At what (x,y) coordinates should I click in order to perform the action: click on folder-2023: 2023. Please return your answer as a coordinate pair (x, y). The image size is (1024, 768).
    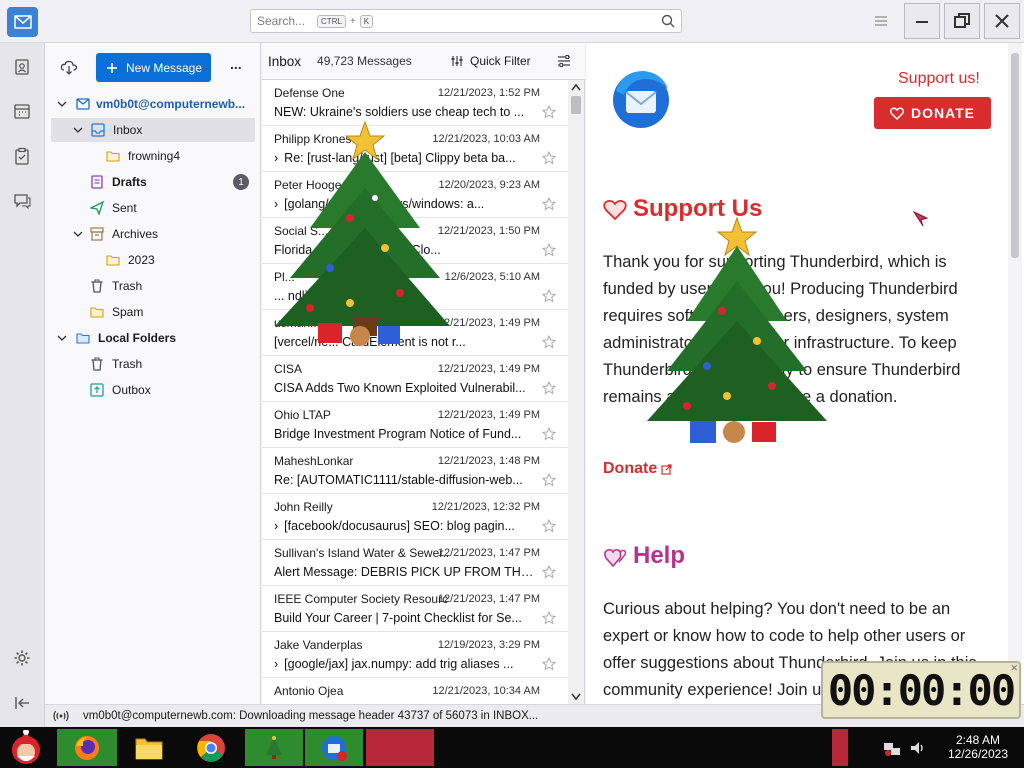
    Looking at the image, I should click on (153, 260).